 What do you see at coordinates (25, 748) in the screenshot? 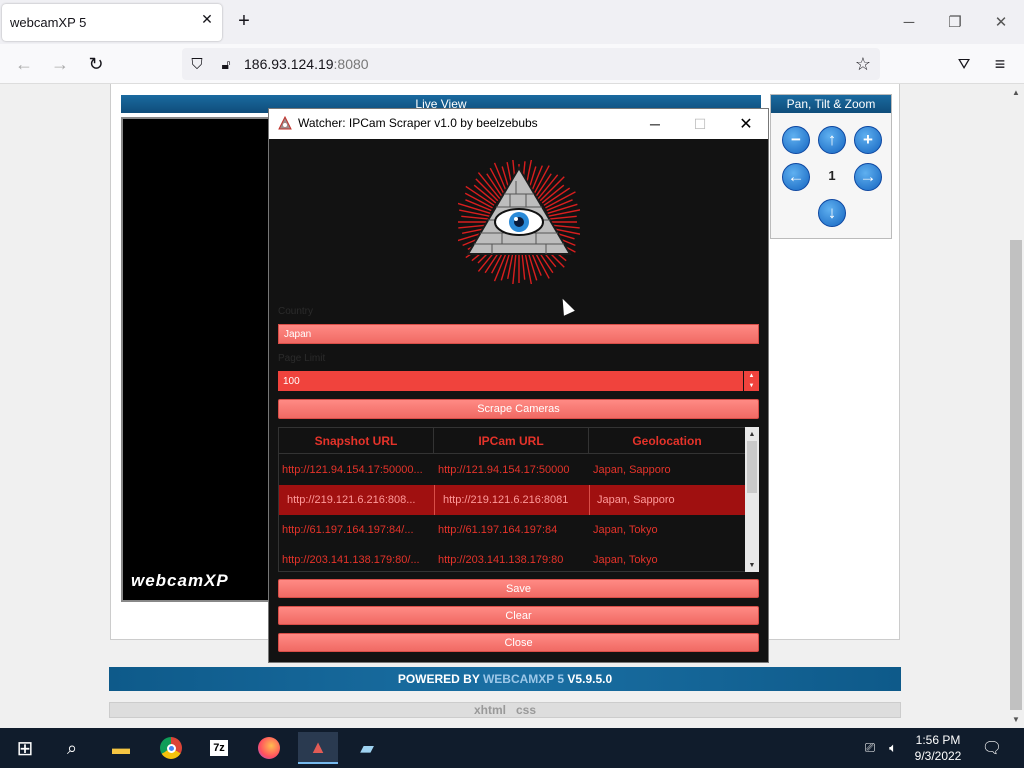
I see `windows-start-icon: ⊞` at bounding box center [25, 748].